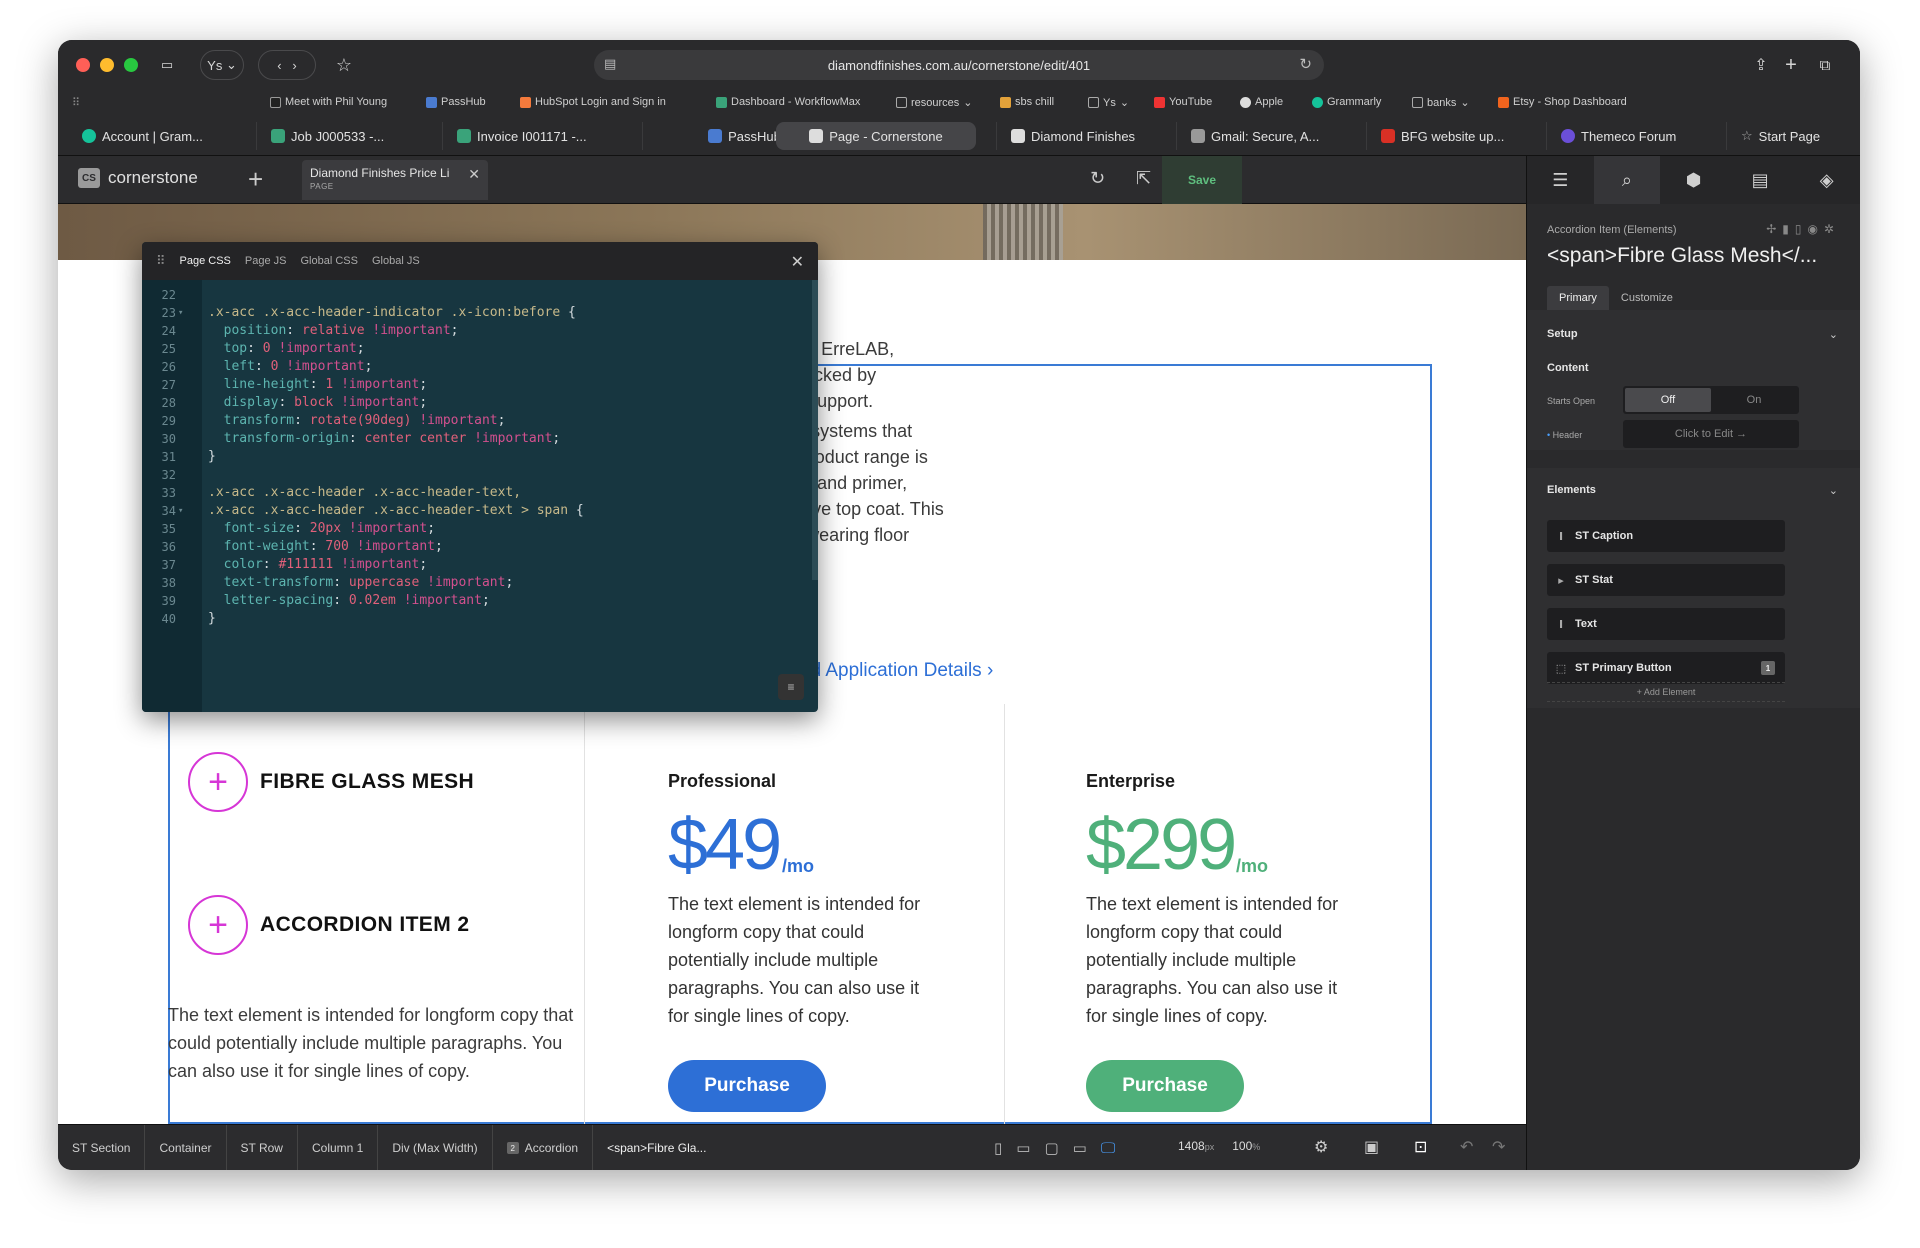  Describe the element at coordinates (1080, 1148) in the screenshot. I see `laptop-icon: ▭` at that location.